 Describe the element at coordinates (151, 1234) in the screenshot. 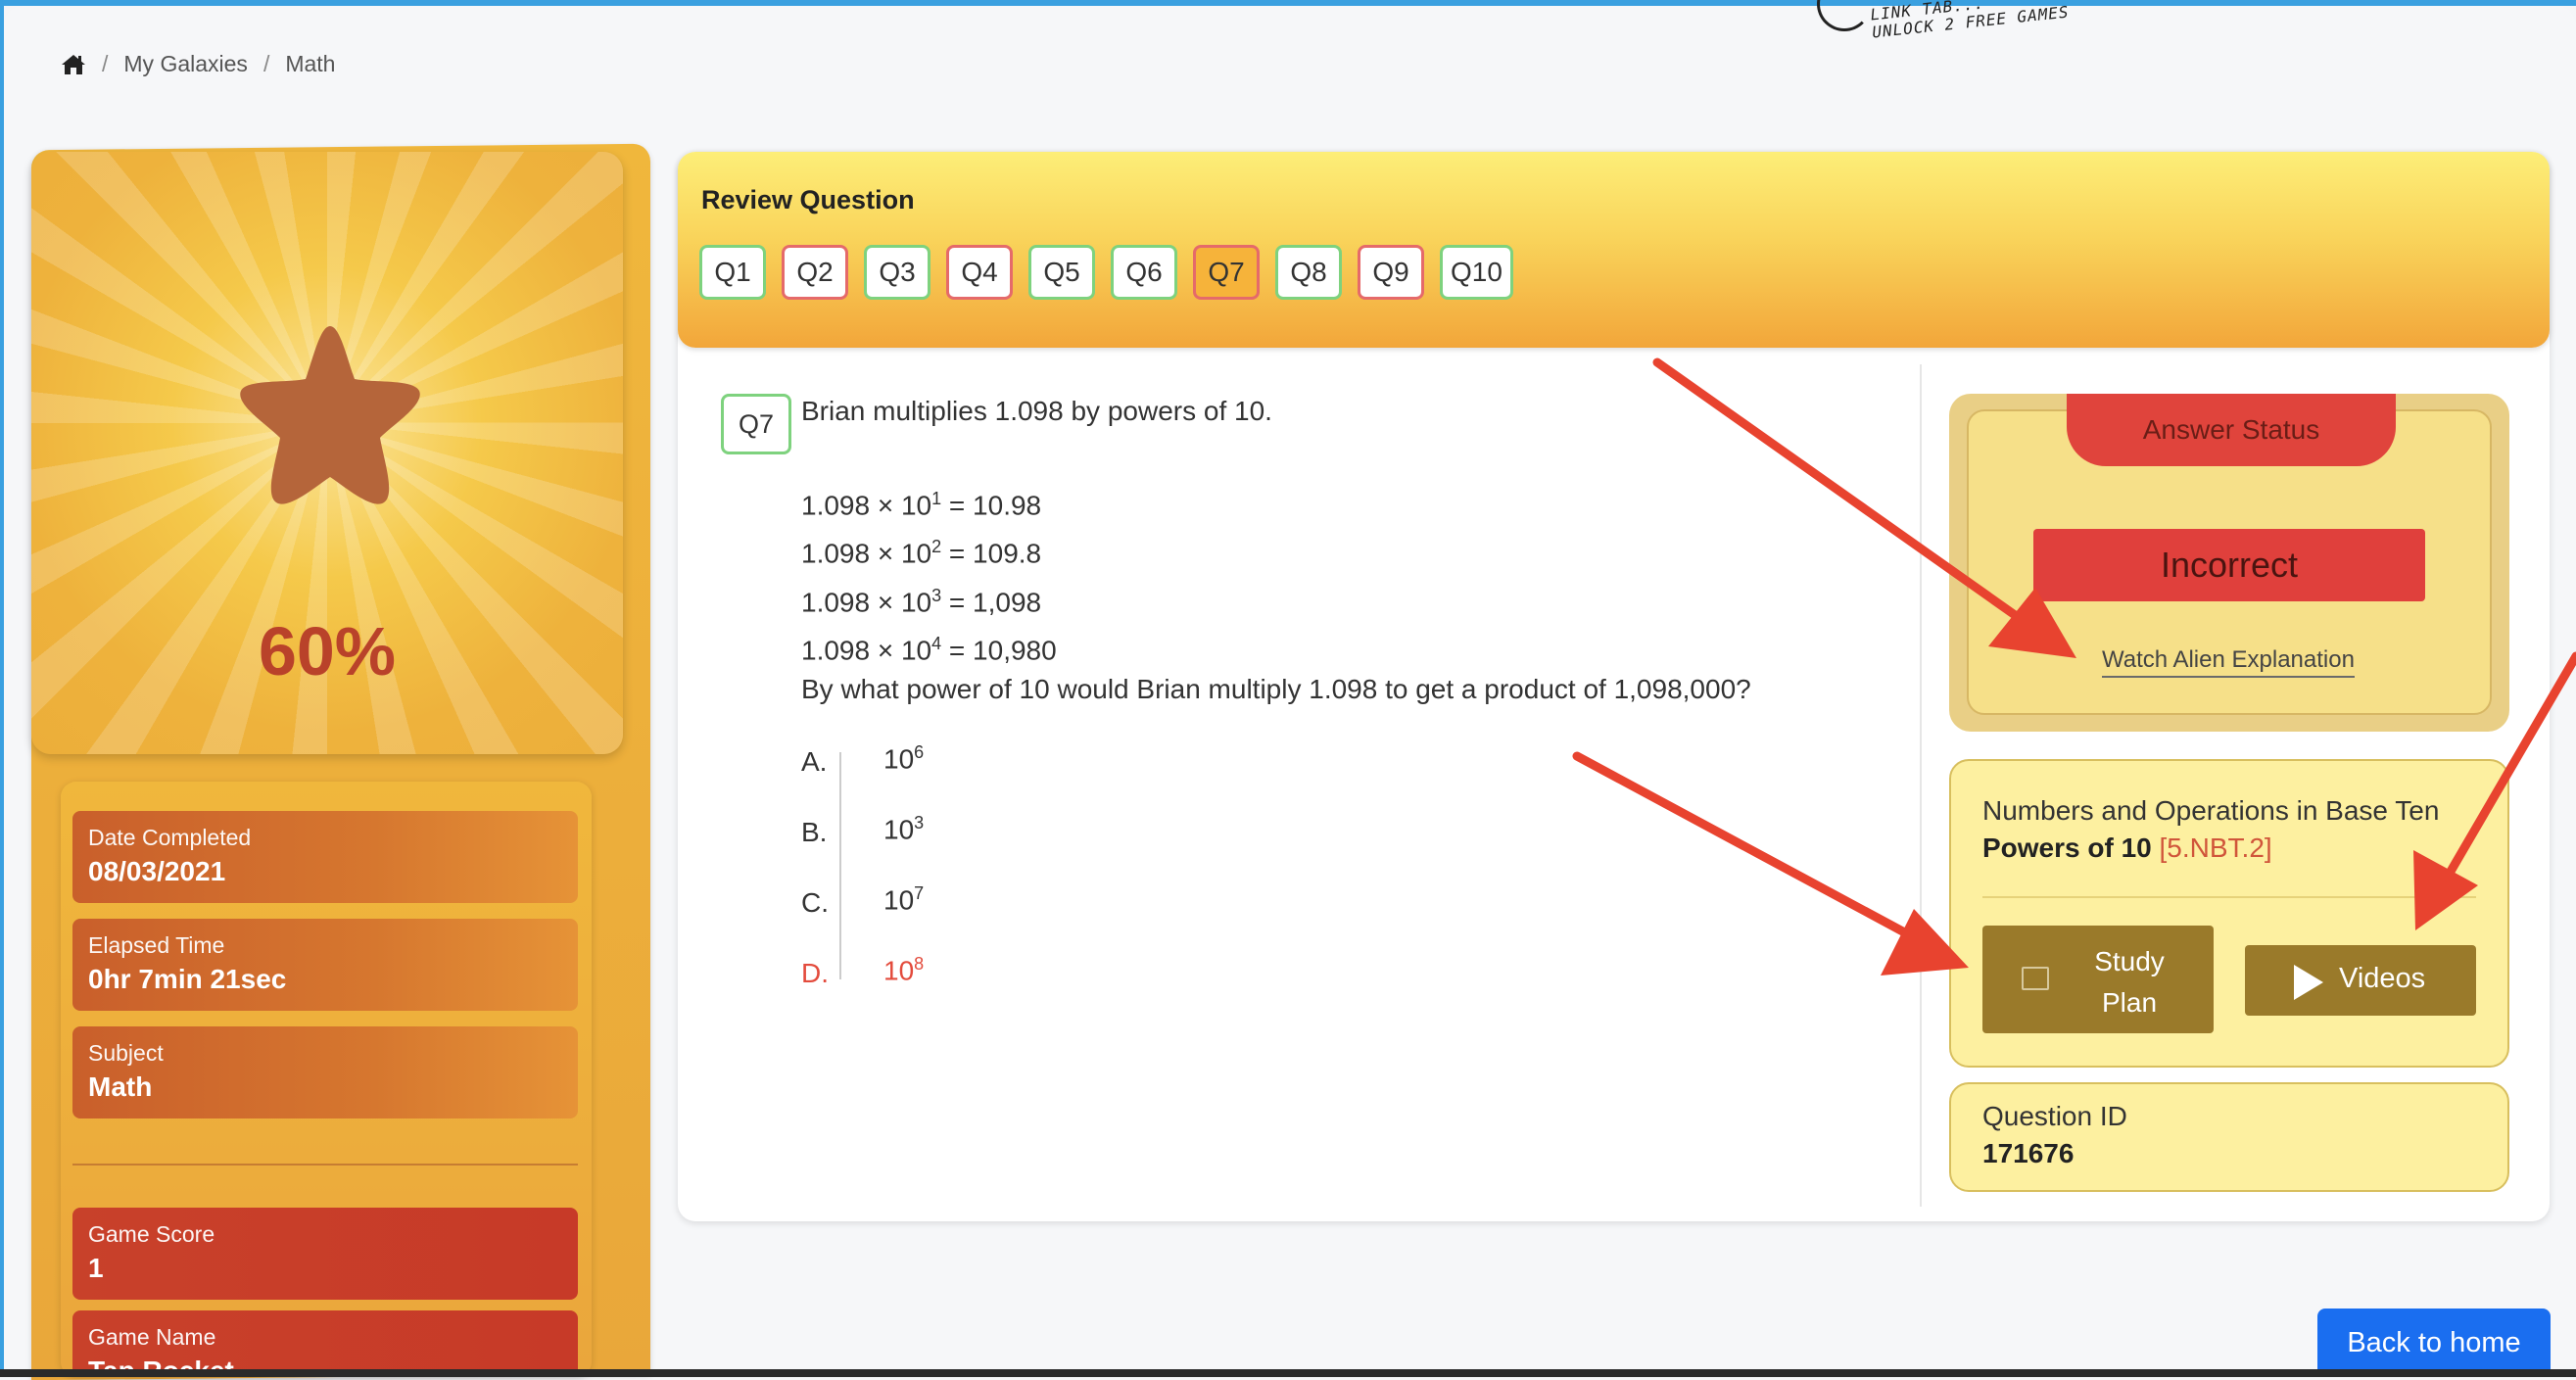

I see `stat-label: Game Score` at that location.